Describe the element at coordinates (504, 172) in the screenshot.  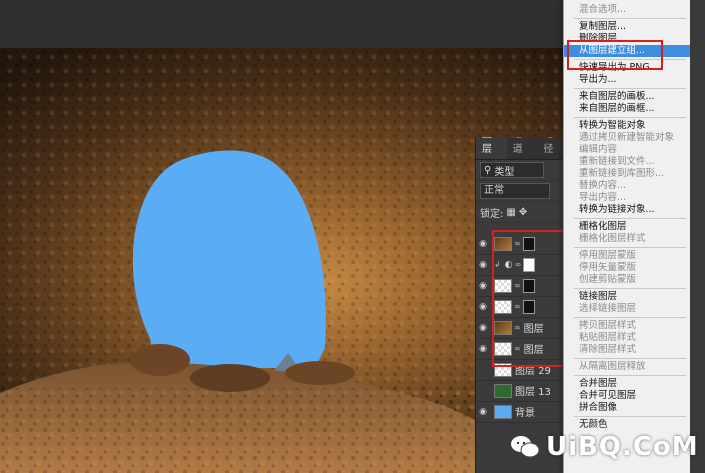
I see `filter-label: 类型` at that location.